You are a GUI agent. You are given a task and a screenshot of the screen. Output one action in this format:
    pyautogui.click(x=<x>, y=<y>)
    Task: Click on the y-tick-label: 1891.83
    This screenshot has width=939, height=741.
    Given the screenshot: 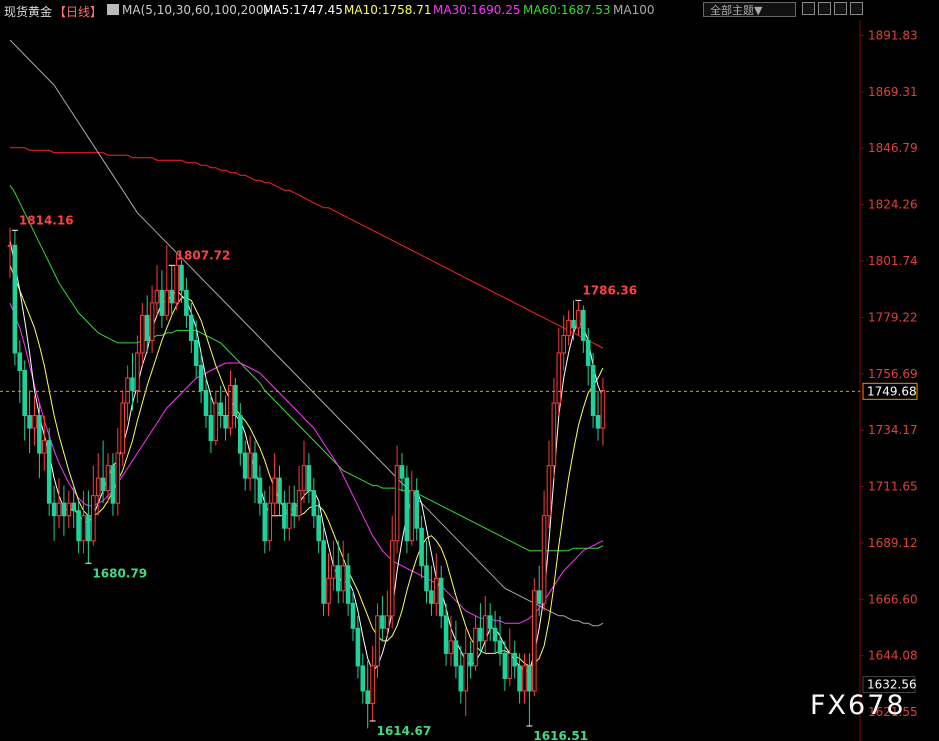 What is the action you would take?
    pyautogui.click(x=893, y=35)
    